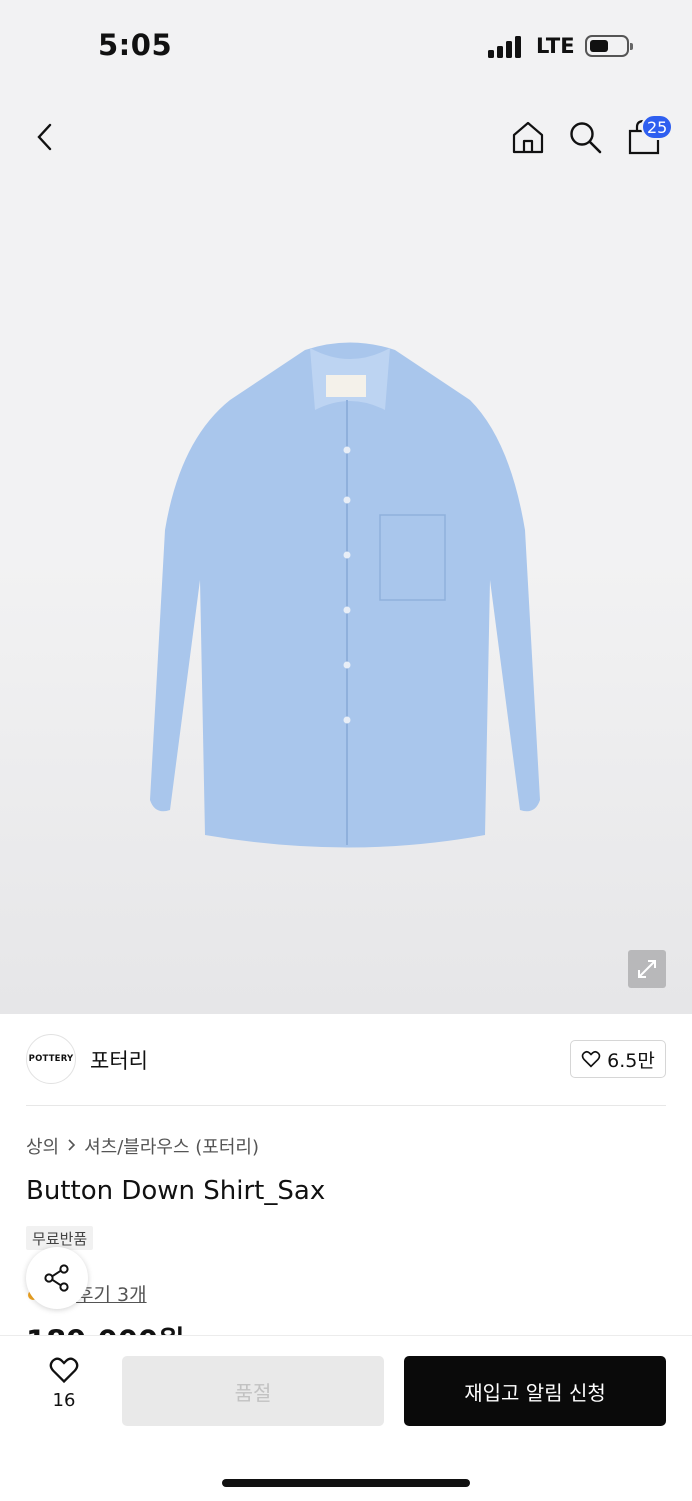  I want to click on share-button, so click(57, 1278).